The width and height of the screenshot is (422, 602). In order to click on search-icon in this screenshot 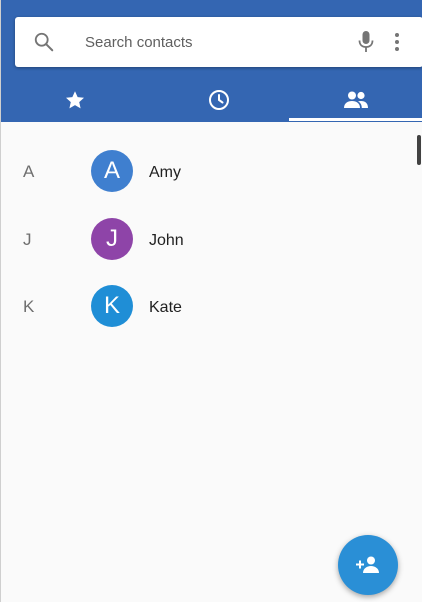, I will do `click(44, 42)`.